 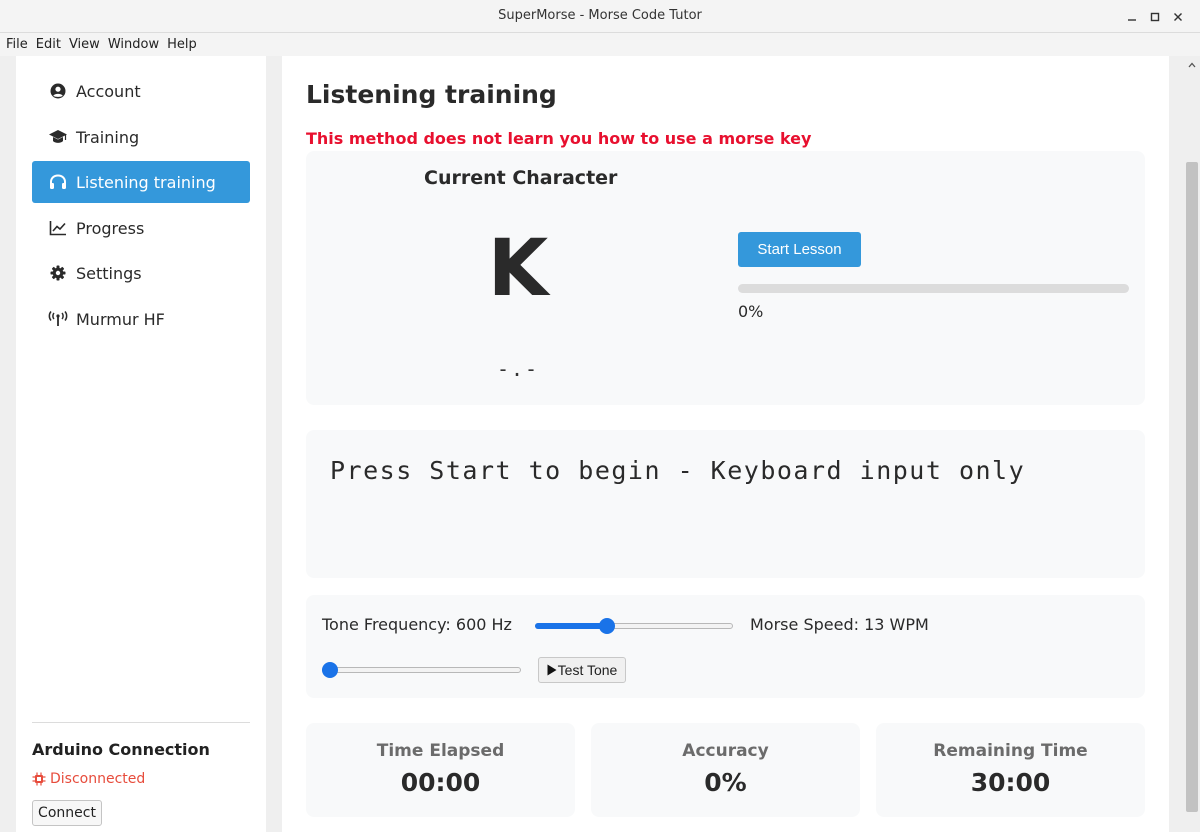 I want to click on sidebar-item-label: Settings, so click(x=109, y=273).